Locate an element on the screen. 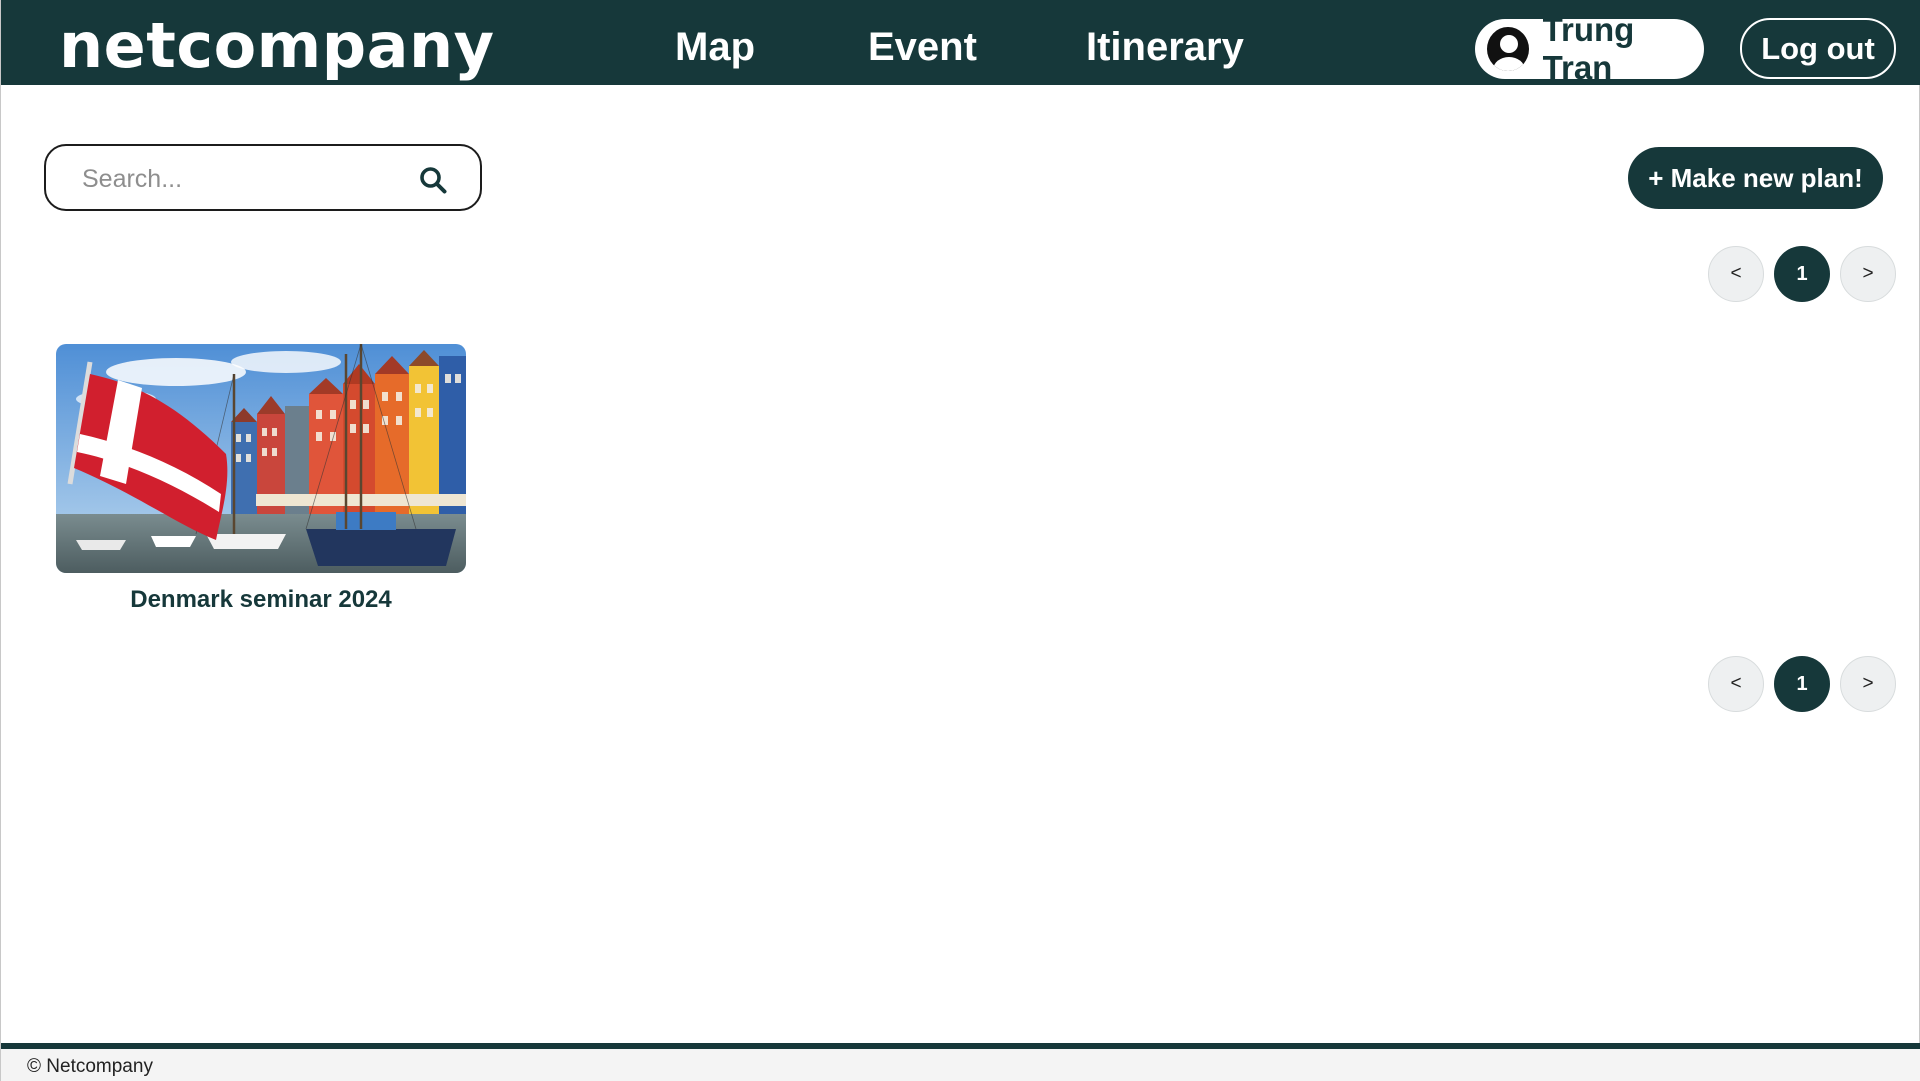  user-name: Trung Tran is located at coordinates (1588, 48).